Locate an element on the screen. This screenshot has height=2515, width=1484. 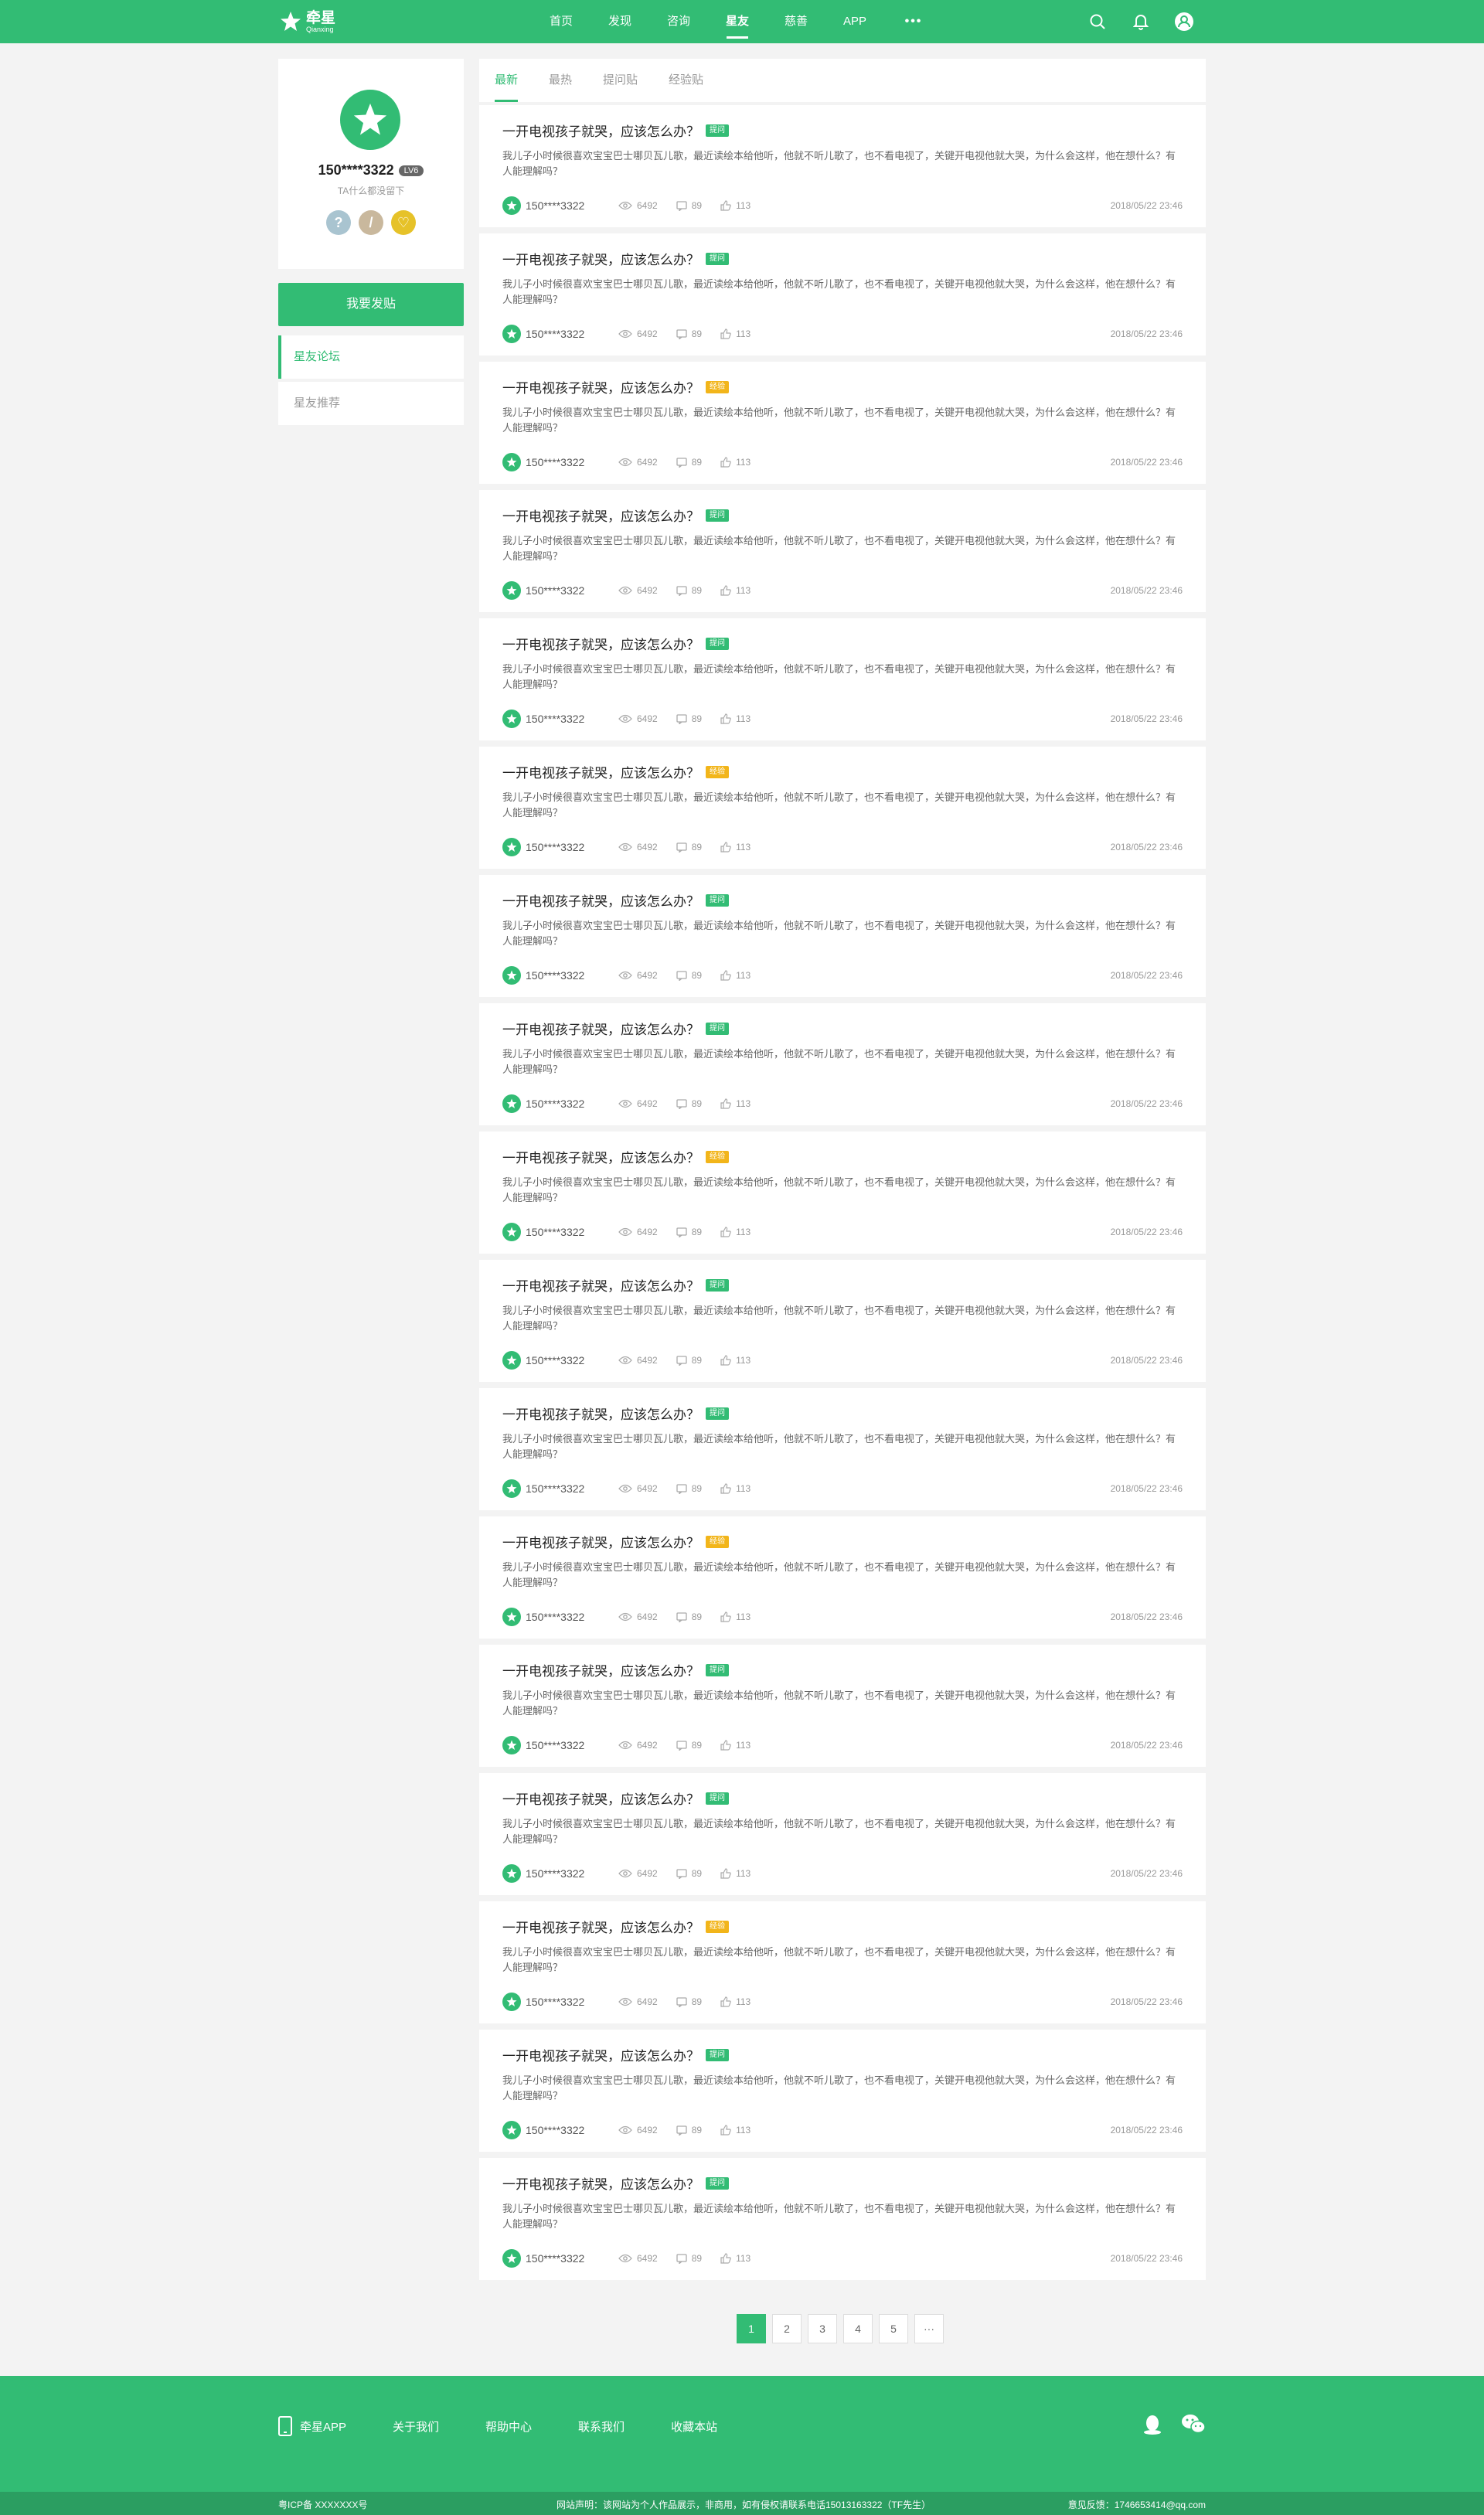
search-icon is located at coordinates (1097, 21).